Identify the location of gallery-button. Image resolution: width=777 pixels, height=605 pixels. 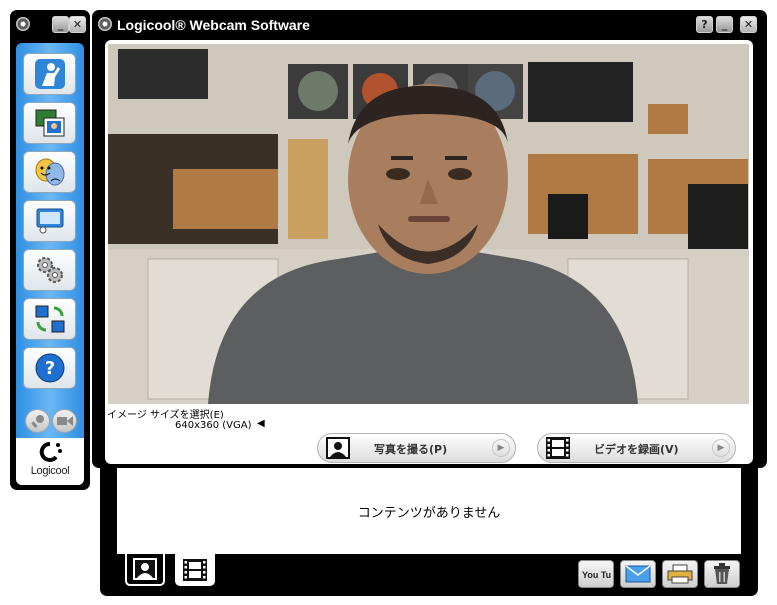
(49, 123).